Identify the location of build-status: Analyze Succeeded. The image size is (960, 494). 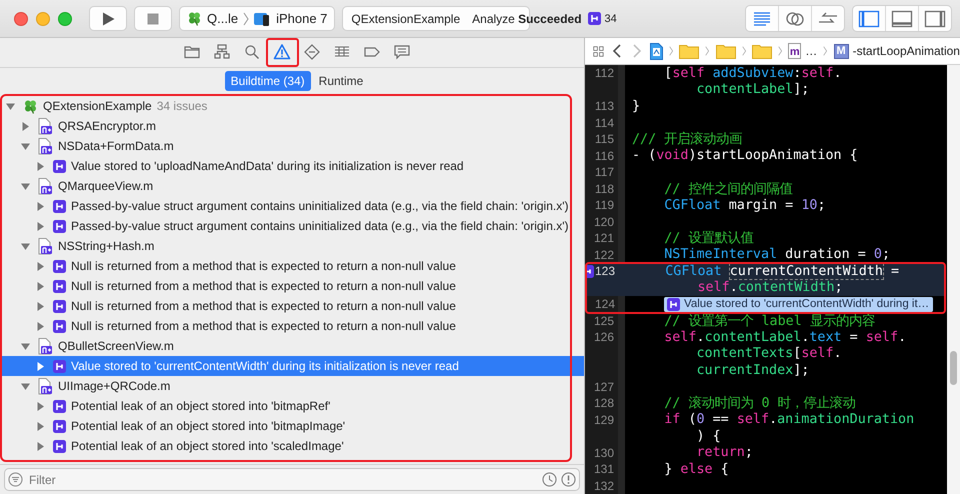
(527, 19).